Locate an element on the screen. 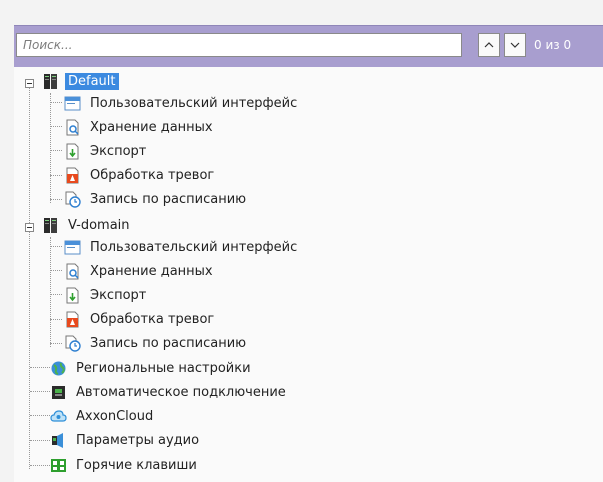 Image resolution: width=603 pixels, height=482 pixels. tree-node-regional-settings: Региональные настройки is located at coordinates (152, 368).